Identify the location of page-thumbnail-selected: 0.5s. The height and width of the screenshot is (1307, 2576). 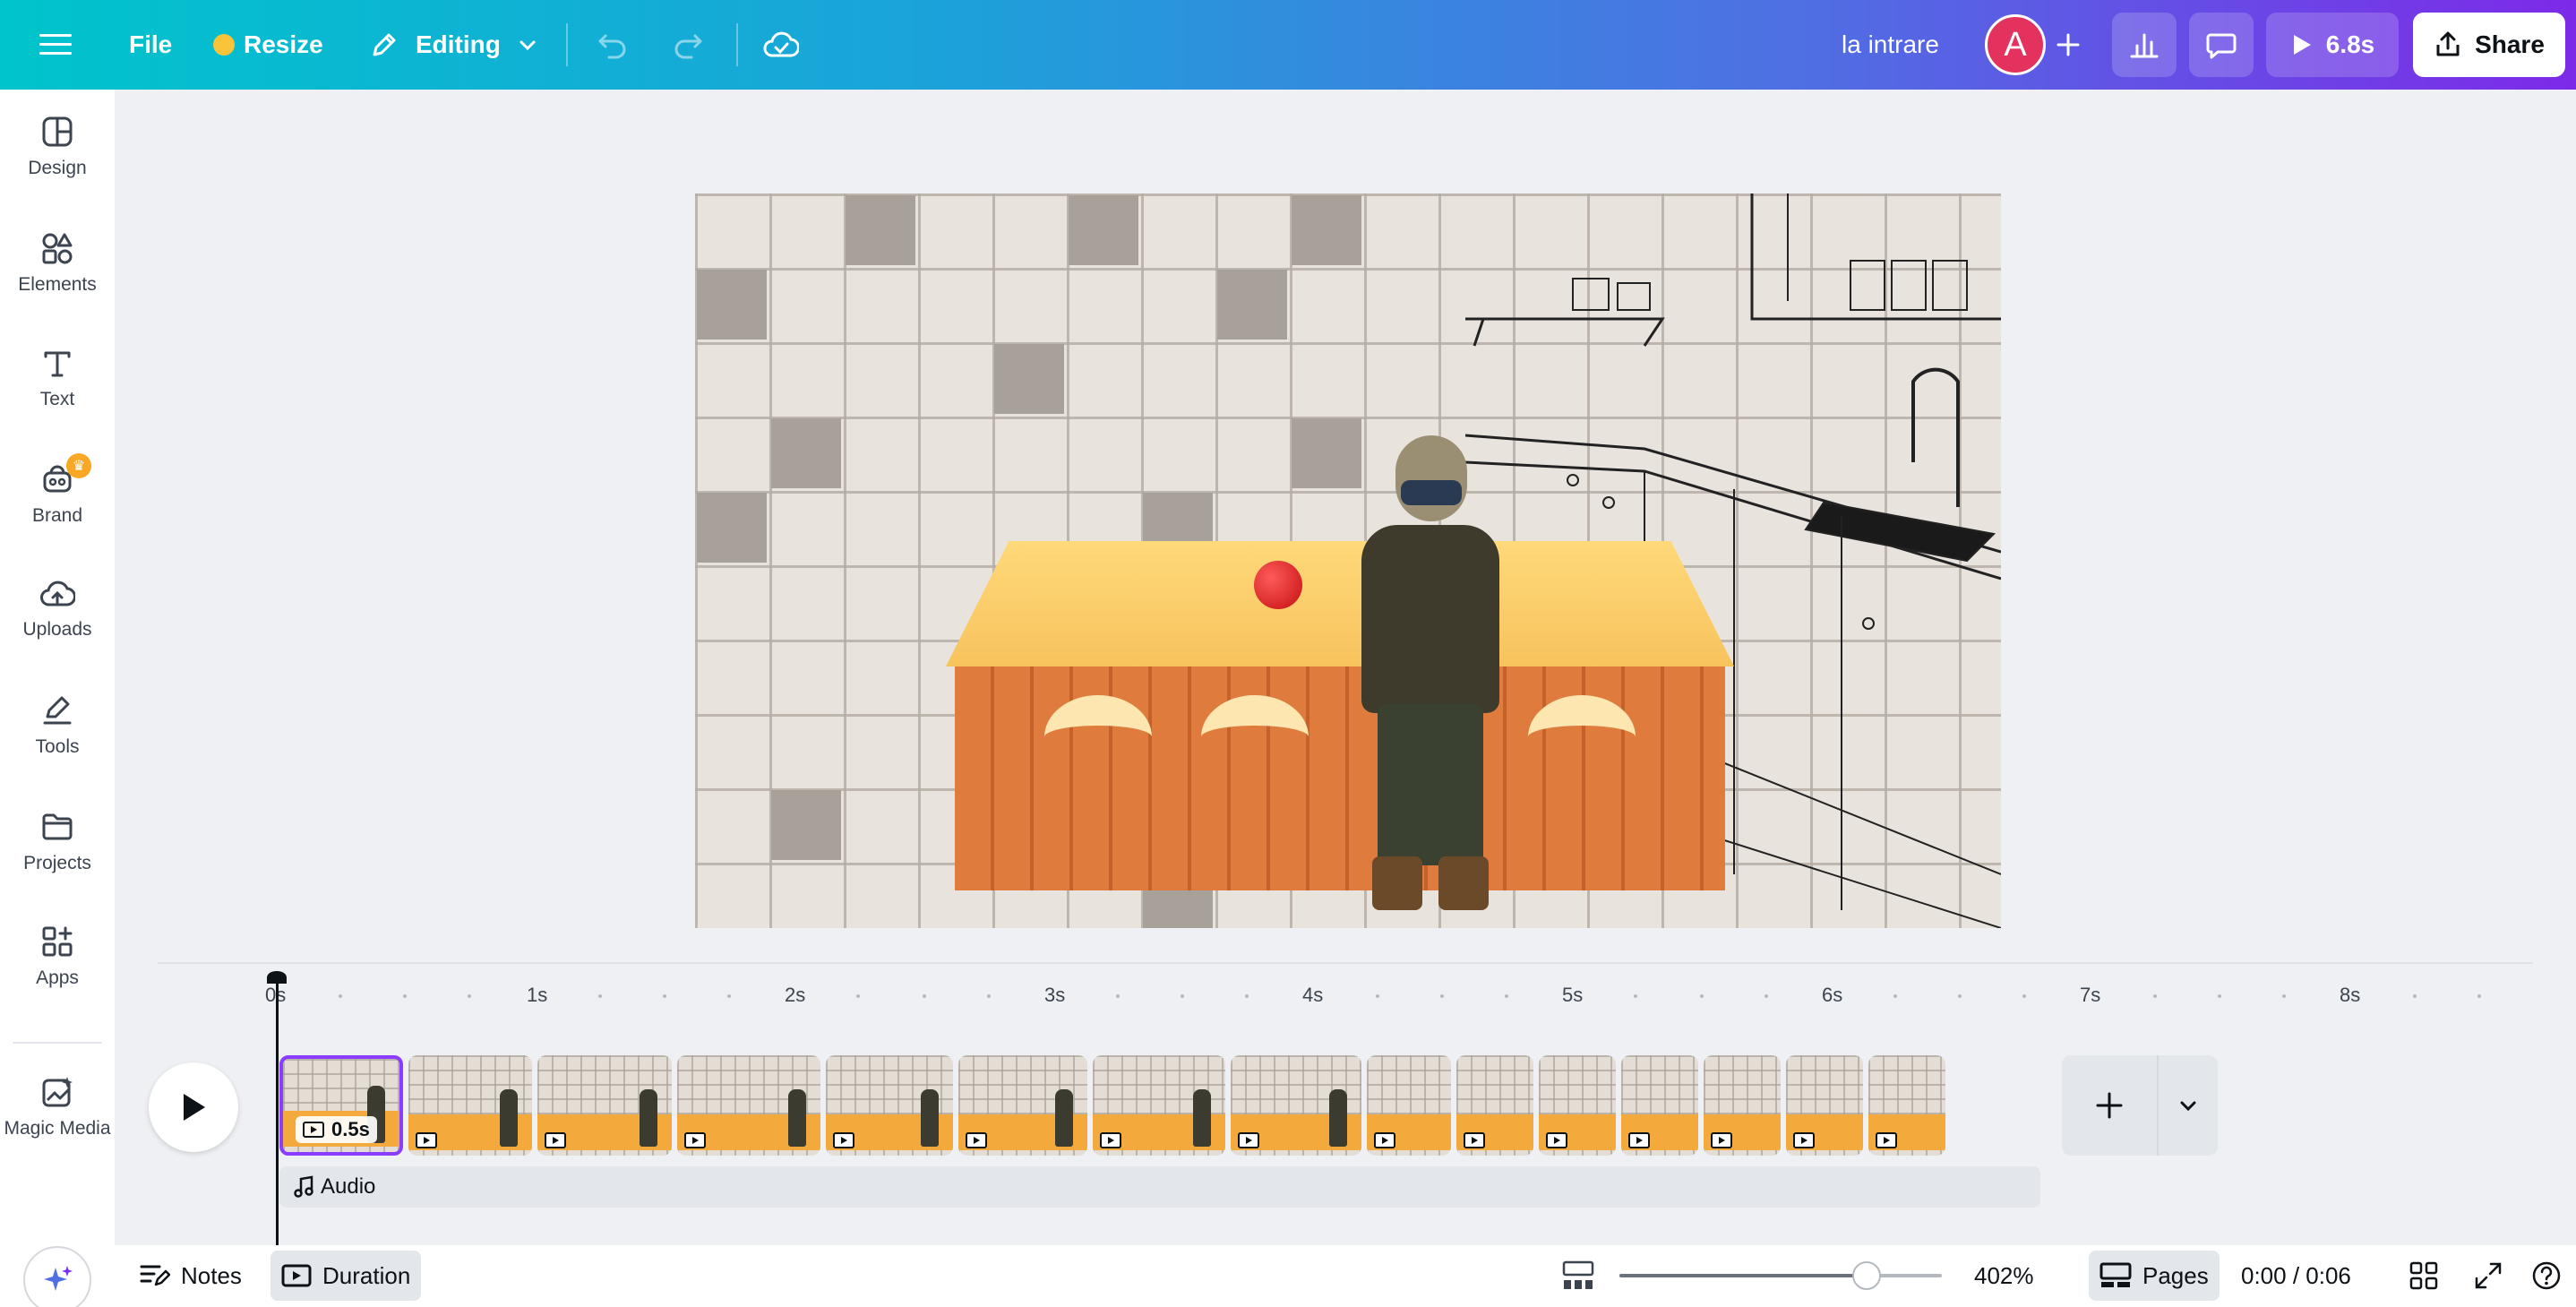
(341, 1105).